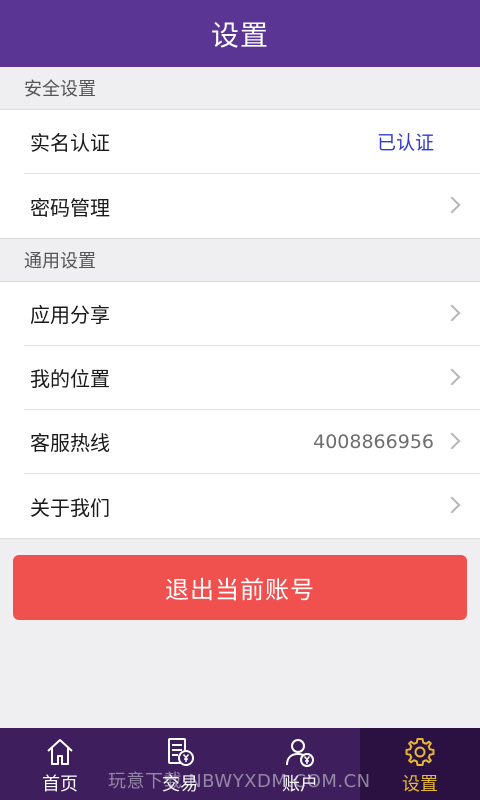  I want to click on tab-settings: 设置, so click(420, 764).